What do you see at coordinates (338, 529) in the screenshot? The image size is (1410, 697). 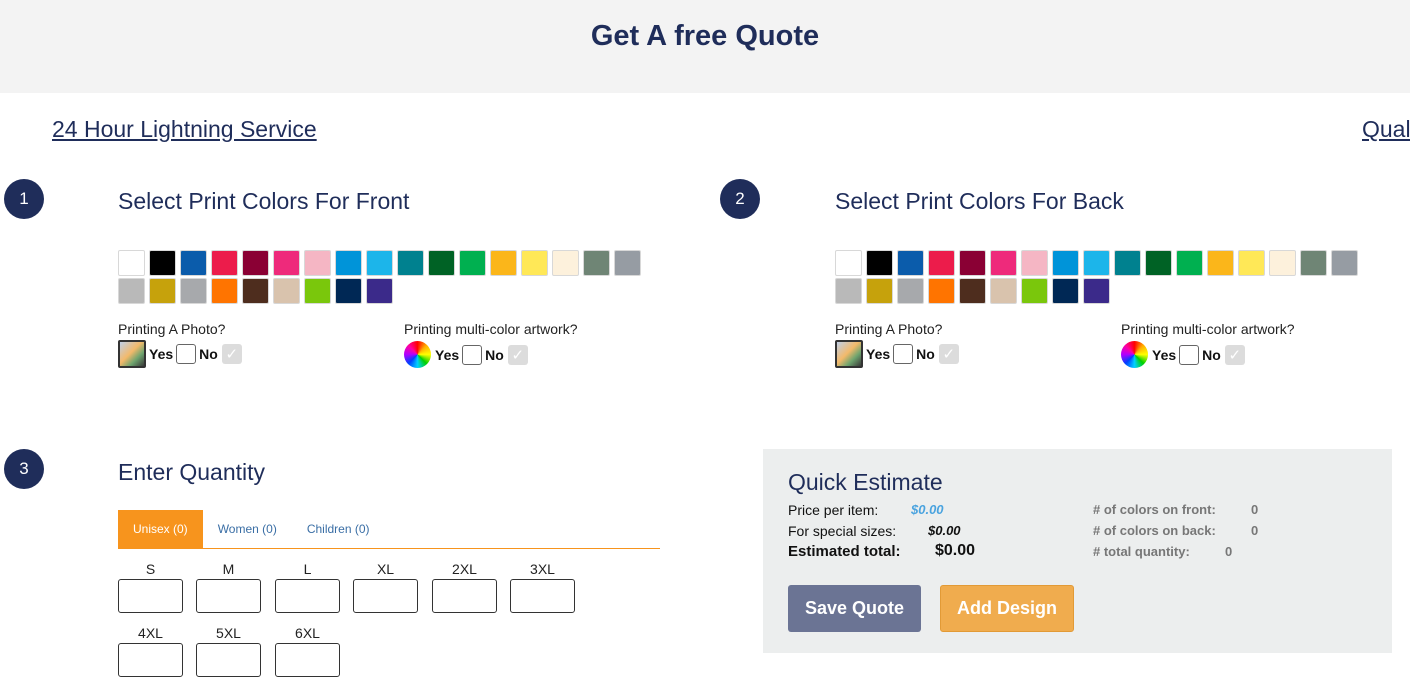 I see `tab-children: Children (0)` at bounding box center [338, 529].